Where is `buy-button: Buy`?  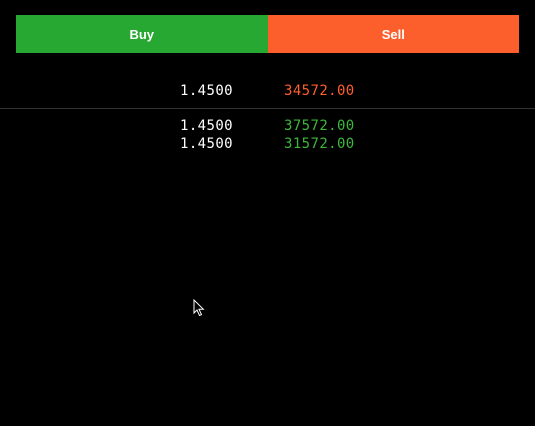
buy-button: Buy is located at coordinates (142, 34).